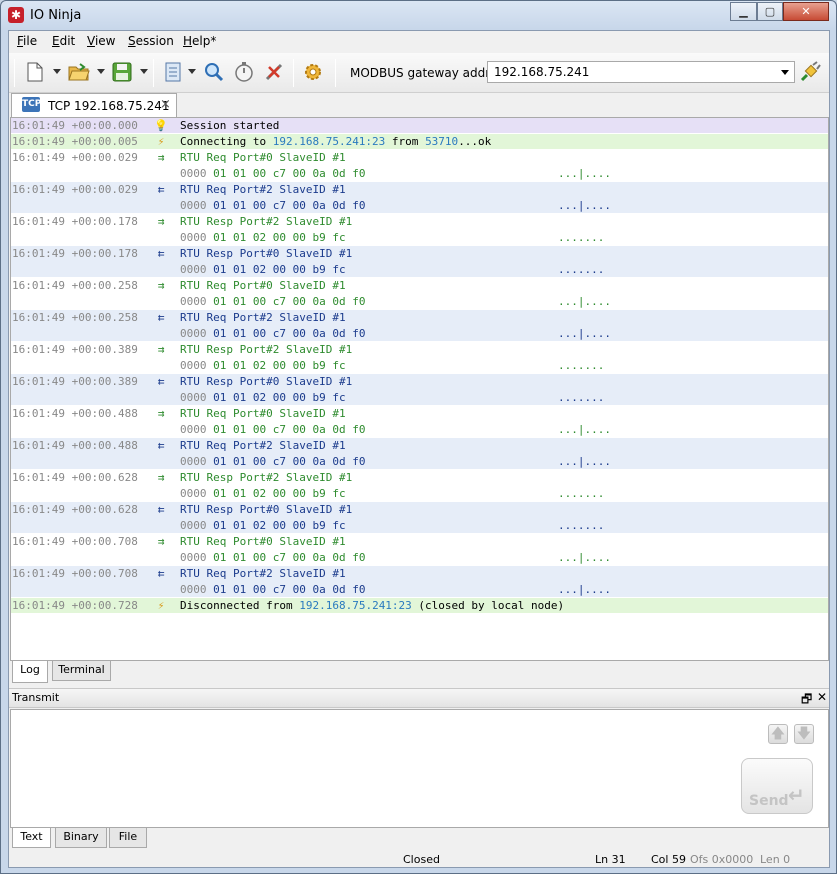  I want to click on open-dropdown, so click(101, 71).